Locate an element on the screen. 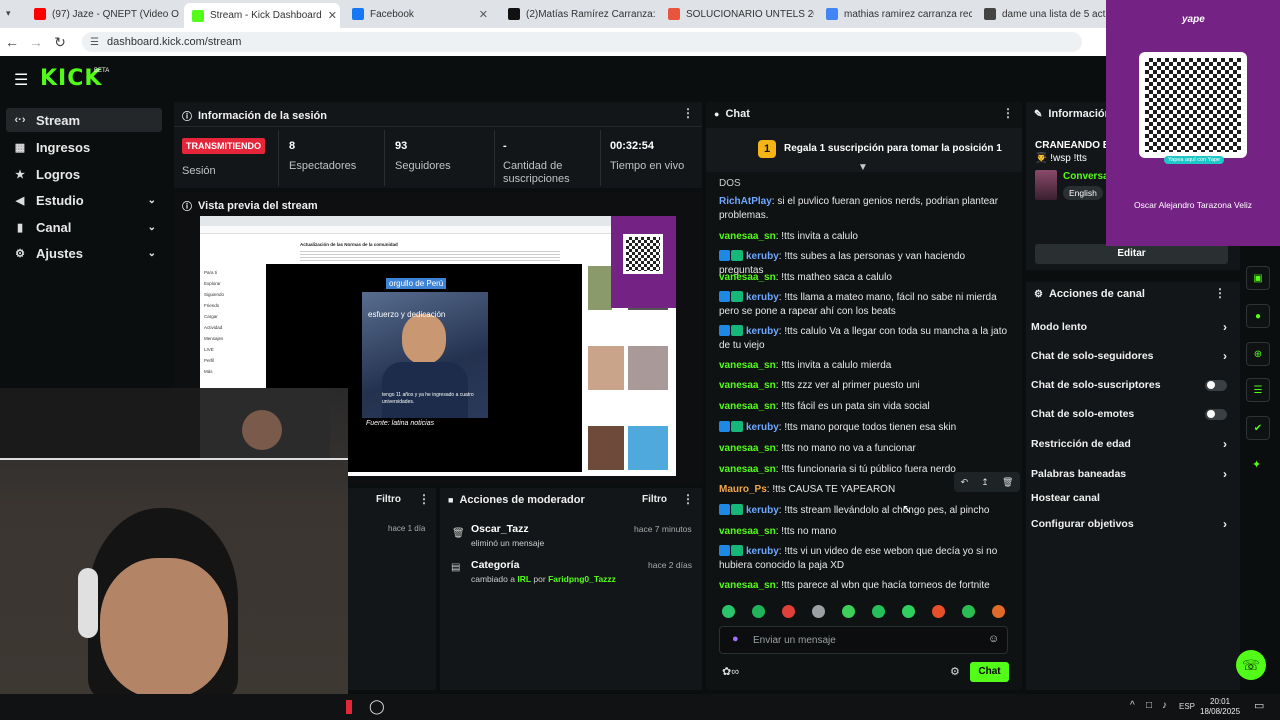 This screenshot has width=1280, height=720. sidebar-item-logros: ★ Logros is located at coordinates (84, 174).